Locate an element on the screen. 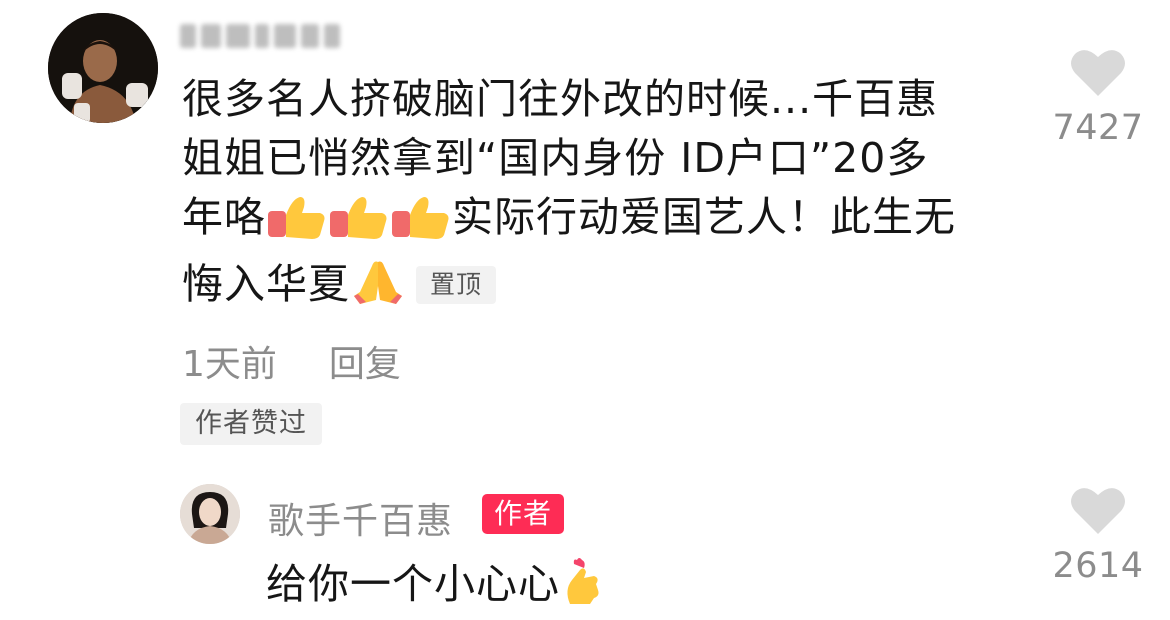 Image resolution: width=1170 pixels, height=620 pixels. author-liked-badge: 作者赞过 is located at coordinates (251, 424).